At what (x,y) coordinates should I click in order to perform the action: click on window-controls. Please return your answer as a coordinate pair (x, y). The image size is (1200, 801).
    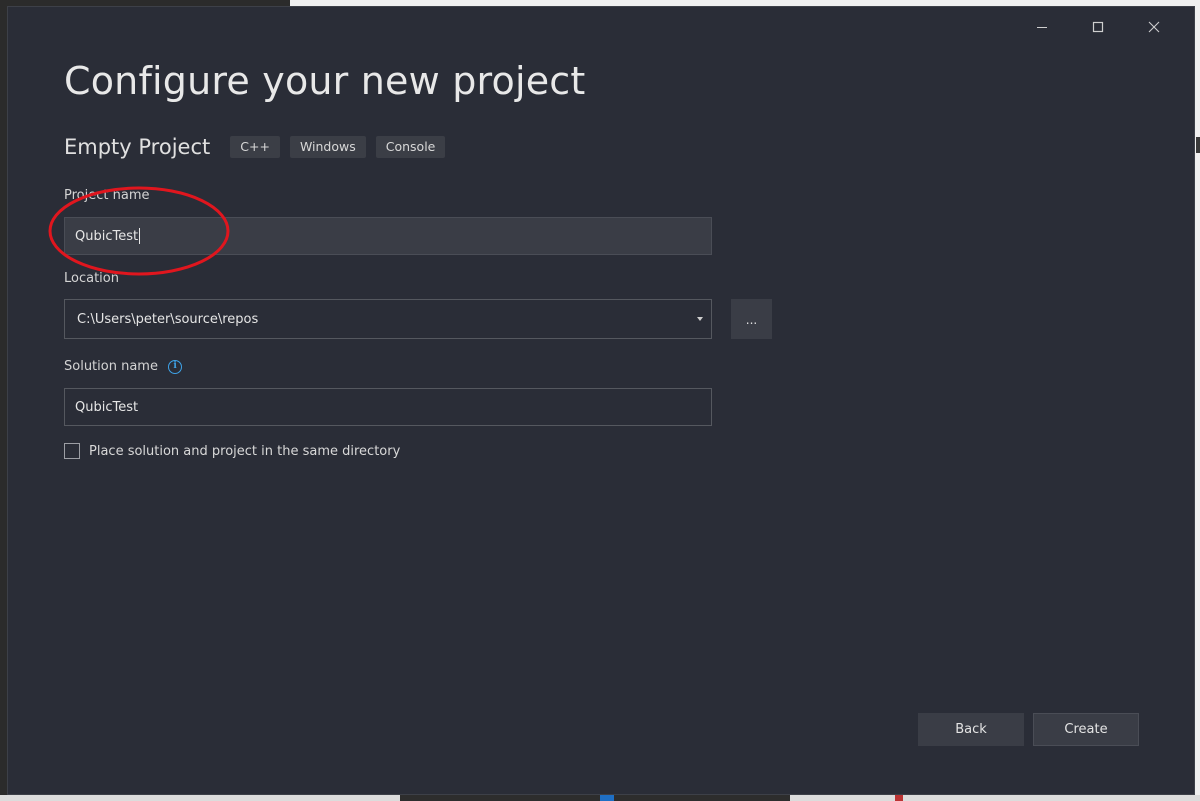
    Looking at the image, I should click on (1098, 27).